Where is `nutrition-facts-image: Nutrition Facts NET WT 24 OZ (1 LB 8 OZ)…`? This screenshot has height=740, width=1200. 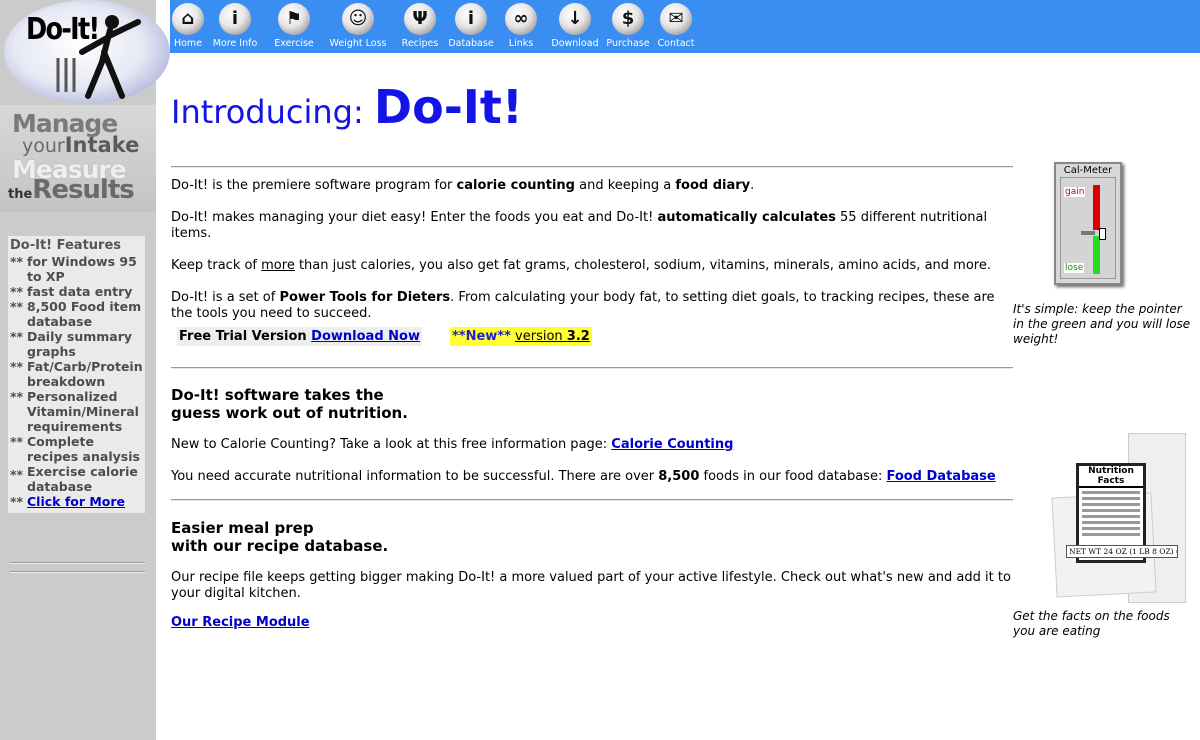 nutrition-facts-image: Nutrition Facts NET WT 24 OZ (1 LB 8 OZ)… is located at coordinates (1120, 515).